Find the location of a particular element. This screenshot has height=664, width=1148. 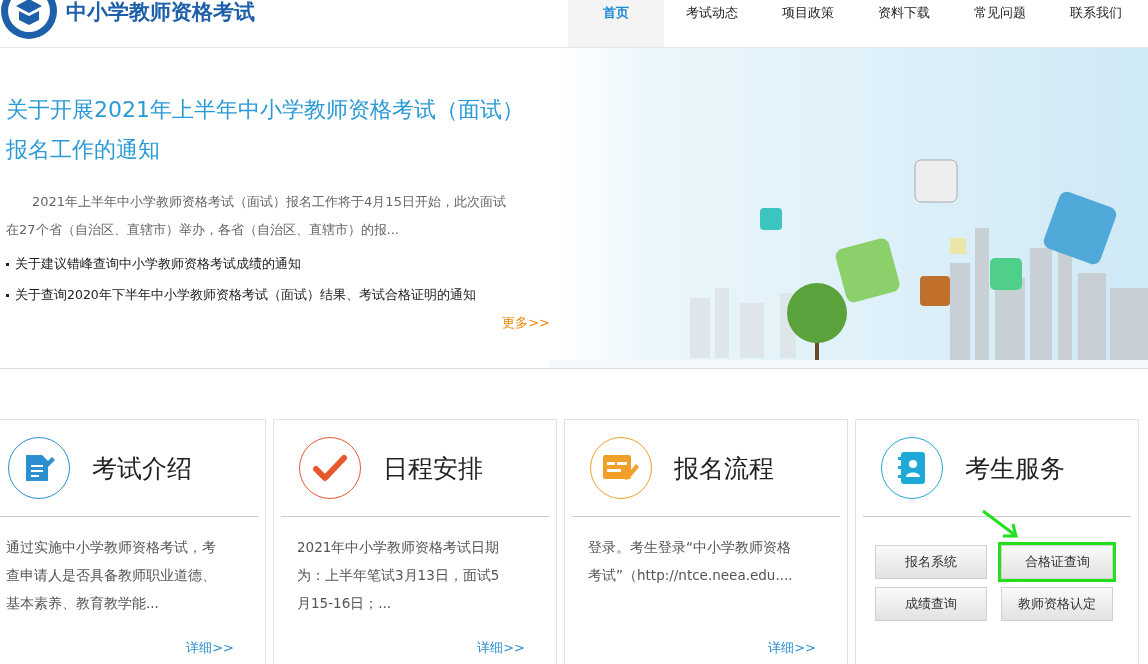

news-link: 关于查询2020年下半年中小学教师资格考试（面试）结果、考试合格证明的通知 is located at coordinates (245, 295).